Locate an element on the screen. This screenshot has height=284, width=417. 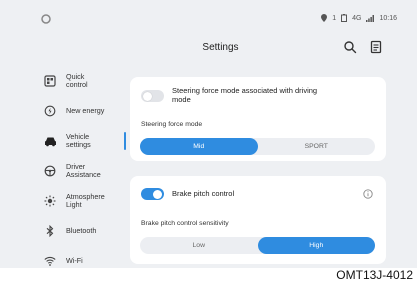
signal-text: 4G is located at coordinates (357, 18).